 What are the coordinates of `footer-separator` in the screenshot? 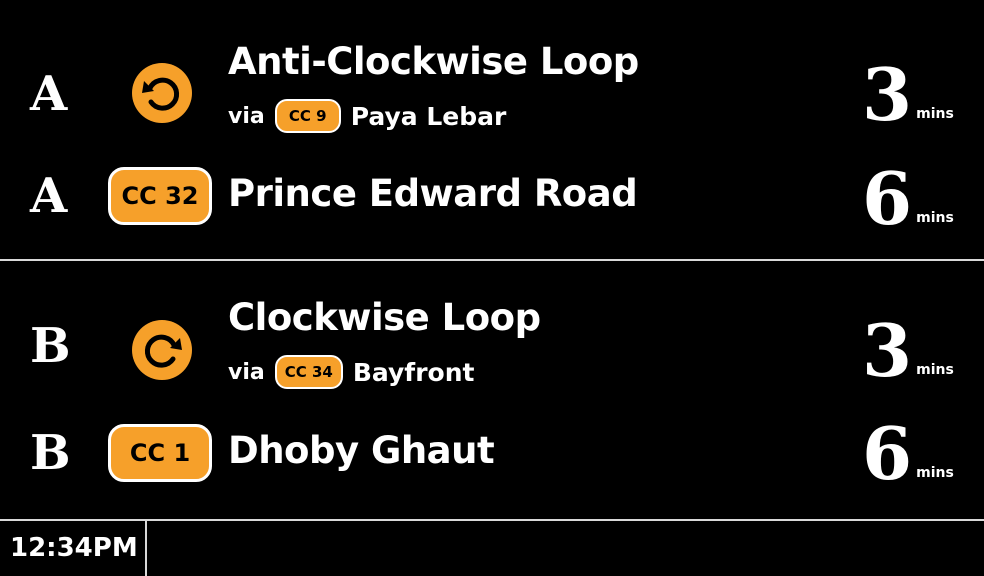 It's located at (146, 548).